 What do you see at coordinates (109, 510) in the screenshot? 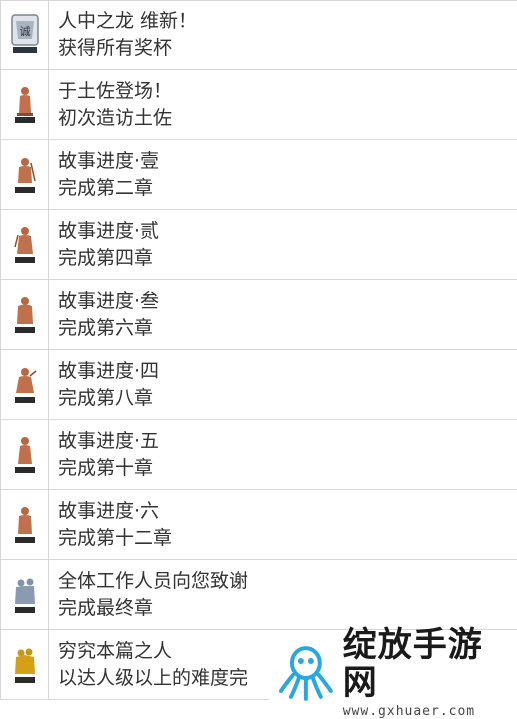
I see `trophy-title: 故事进度·六` at bounding box center [109, 510].